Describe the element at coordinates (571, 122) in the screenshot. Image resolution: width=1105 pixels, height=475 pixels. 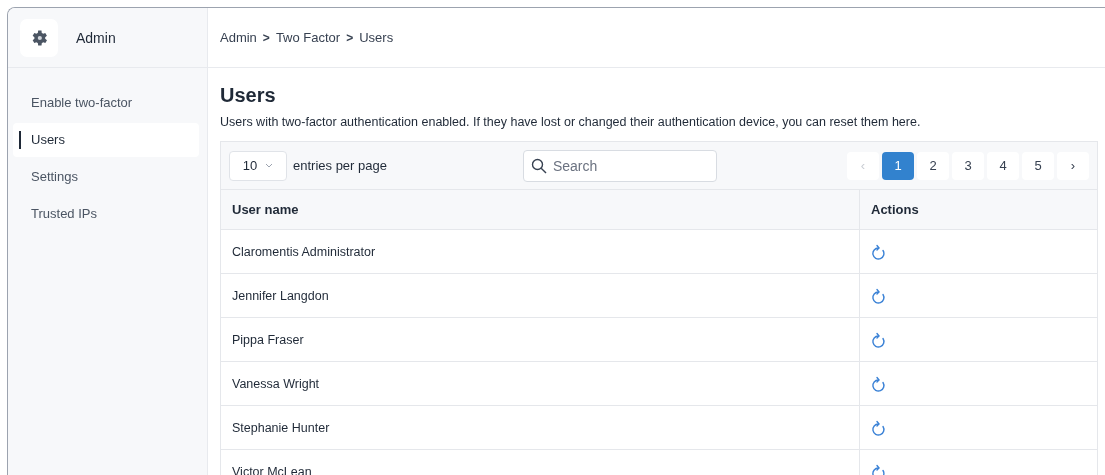
I see `page-description: Users with two-factor authentication enabled. If they have lost or changed their authentication device, you can reset them here.` at that location.